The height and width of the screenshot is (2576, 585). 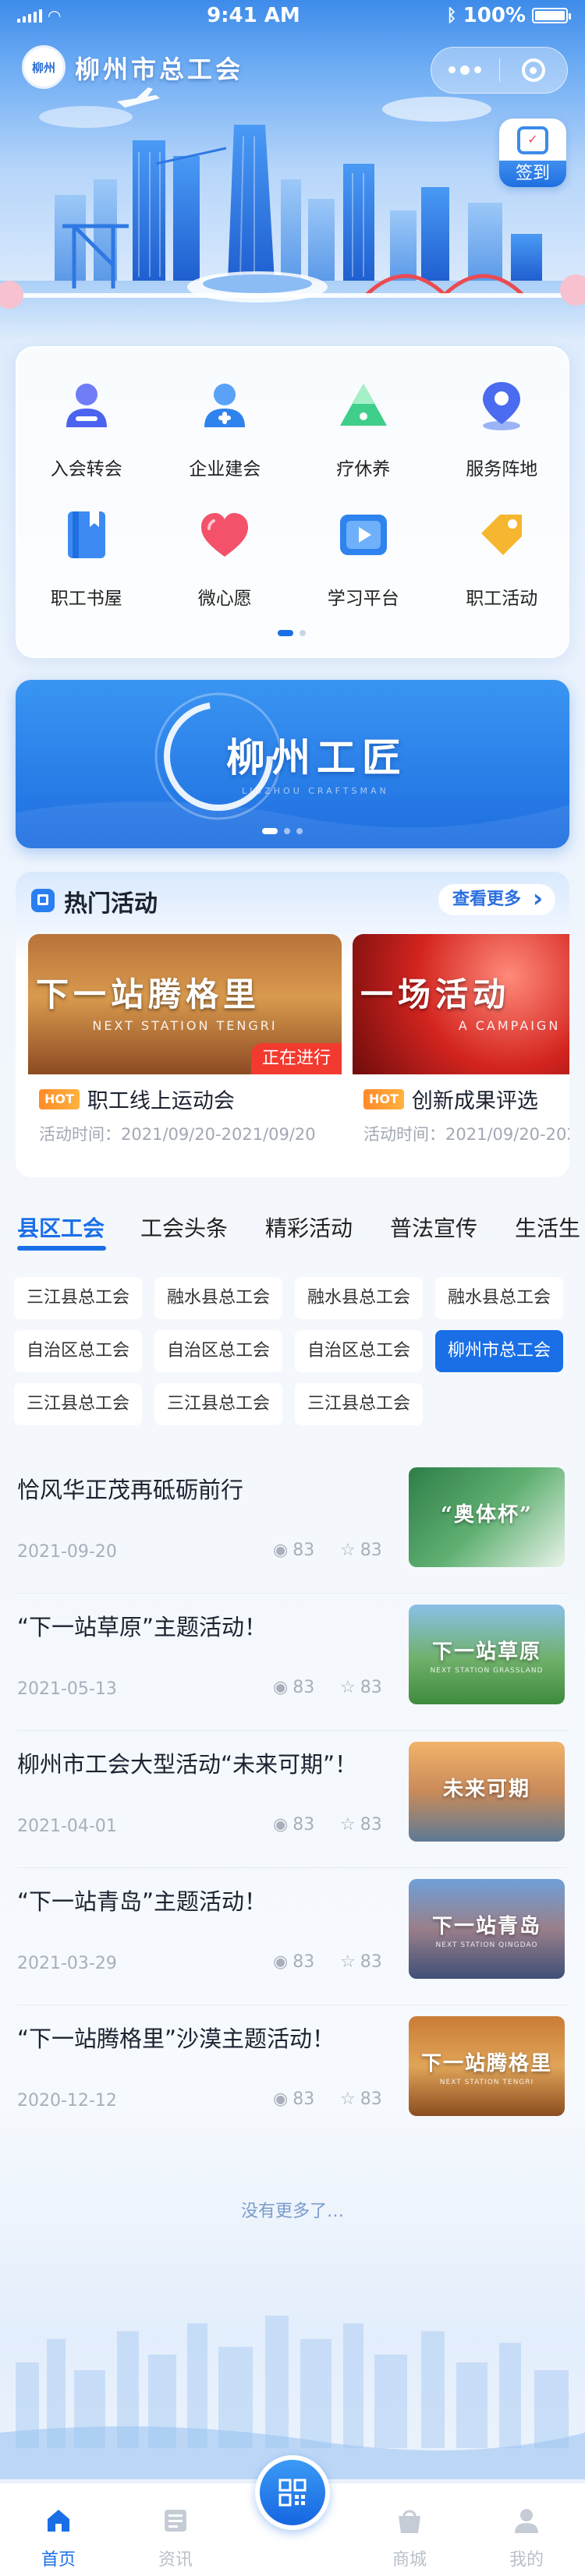 What do you see at coordinates (434, 1227) in the screenshot?
I see `tab-legal-publicity: 普法宣传` at bounding box center [434, 1227].